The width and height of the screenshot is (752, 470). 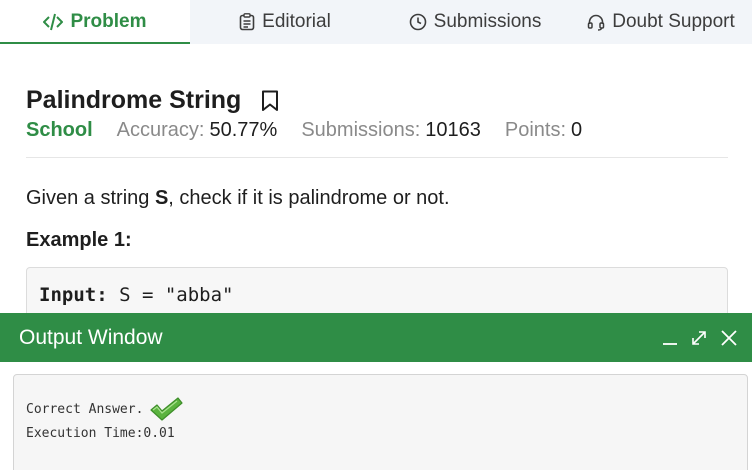 I want to click on accuracy-value: 50.77%, so click(x=243, y=130).